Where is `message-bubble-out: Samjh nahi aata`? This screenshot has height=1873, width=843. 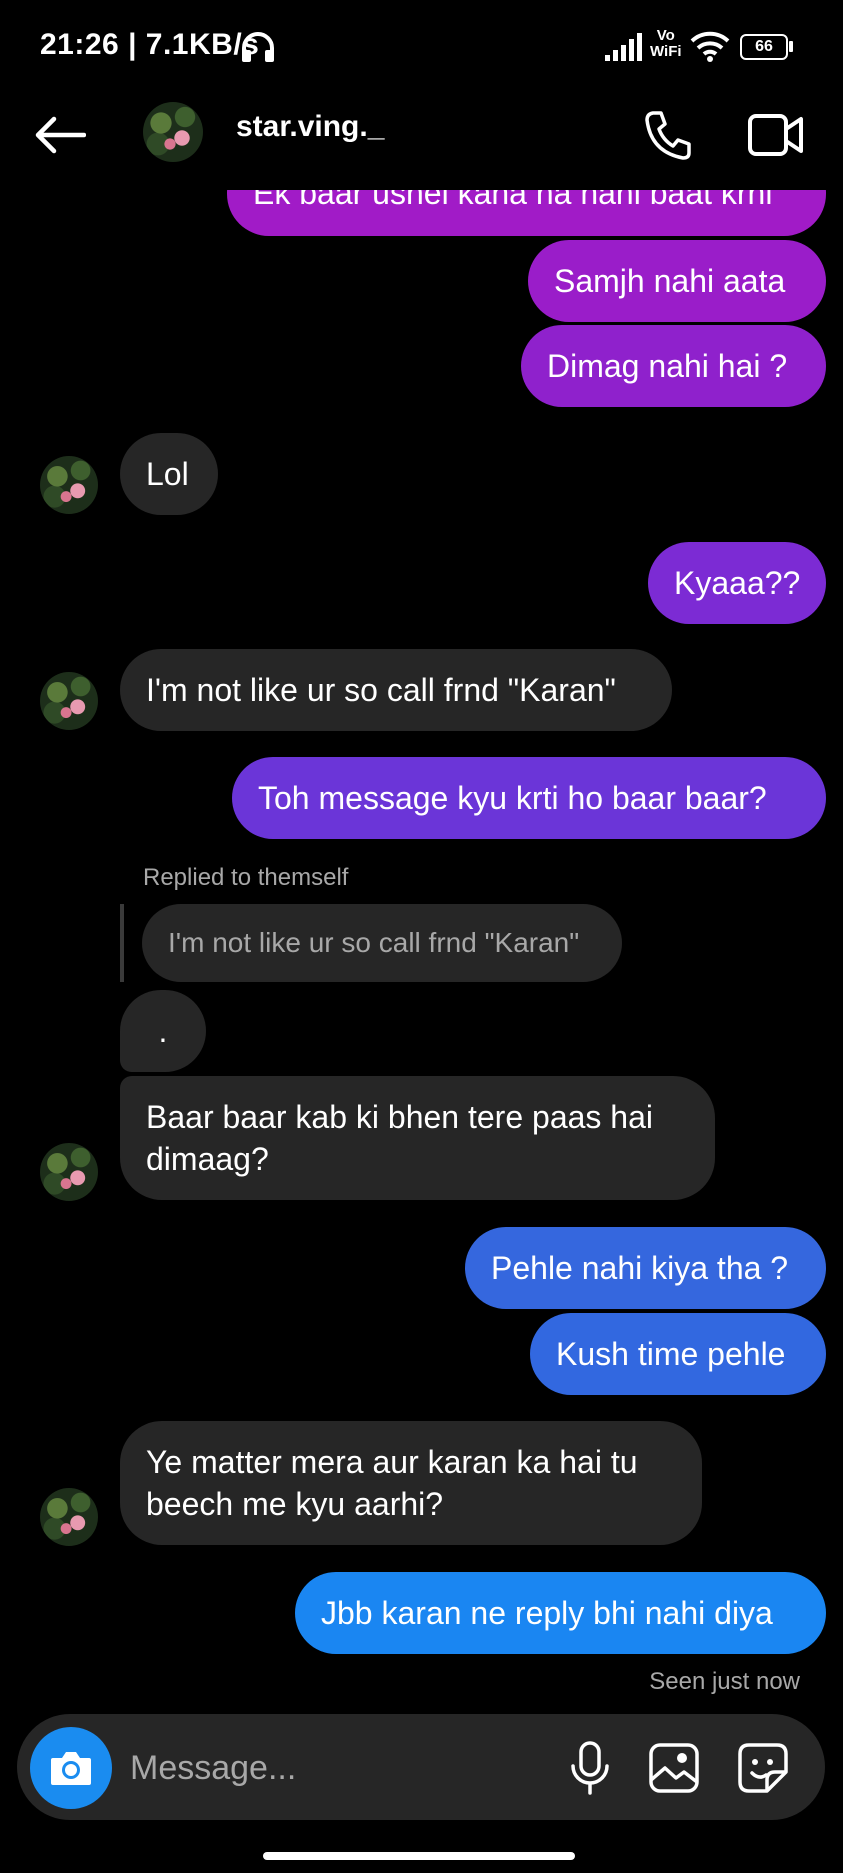 message-bubble-out: Samjh nahi aata is located at coordinates (677, 281).